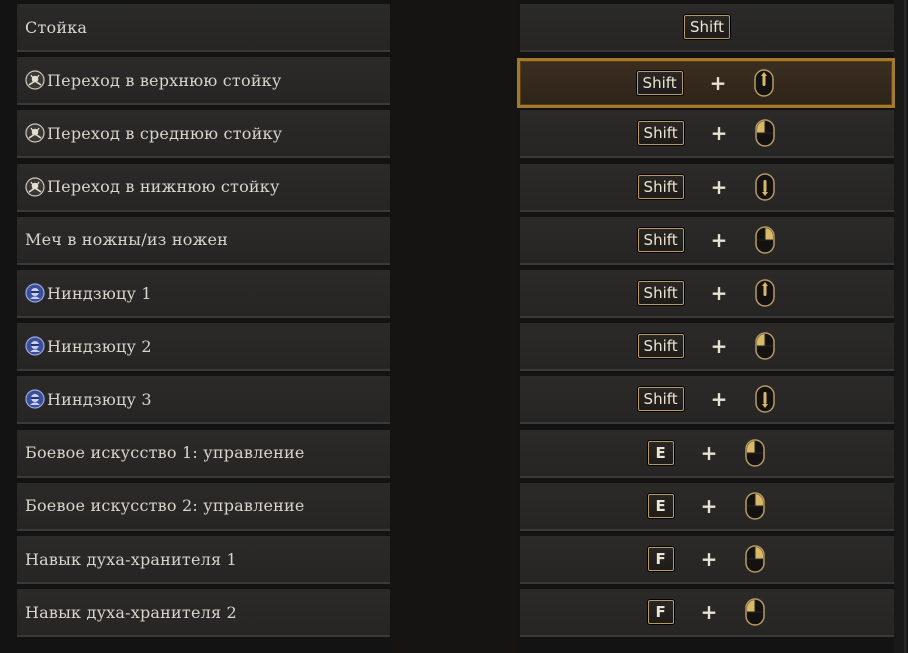 This screenshot has height=653, width=908. I want to click on keybinding-field: Shift, so click(707, 28).